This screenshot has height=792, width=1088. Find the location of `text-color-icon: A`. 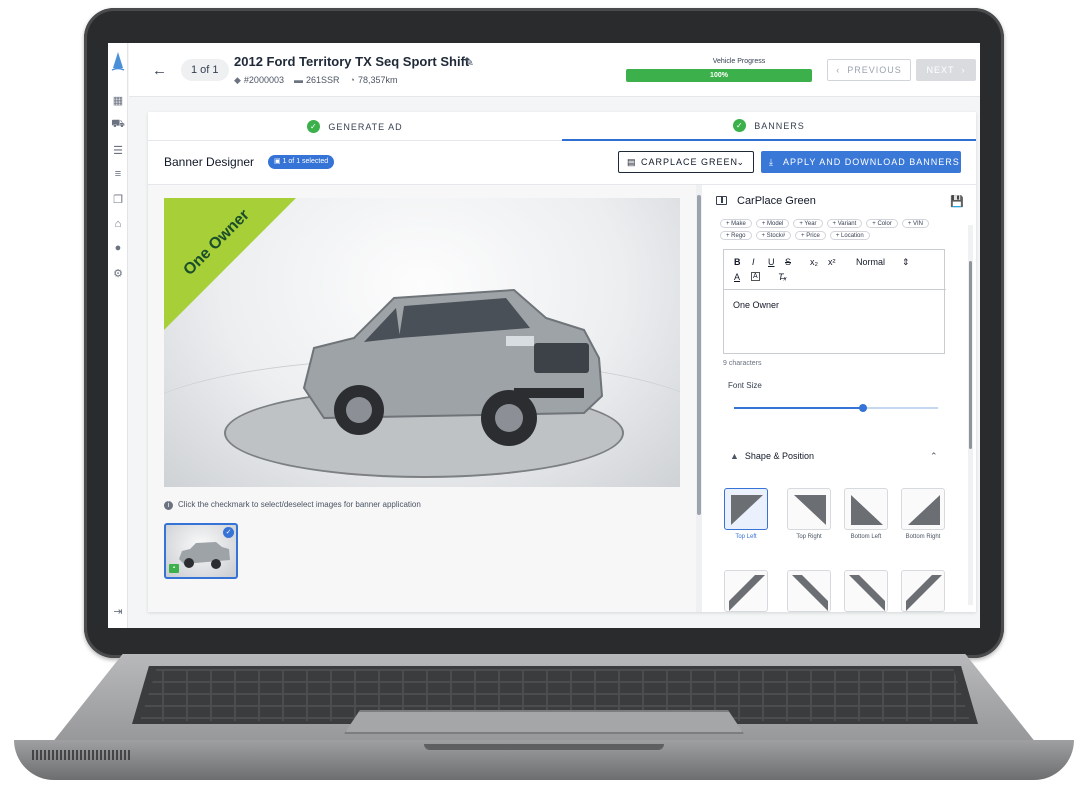

text-color-icon: A is located at coordinates (737, 277).